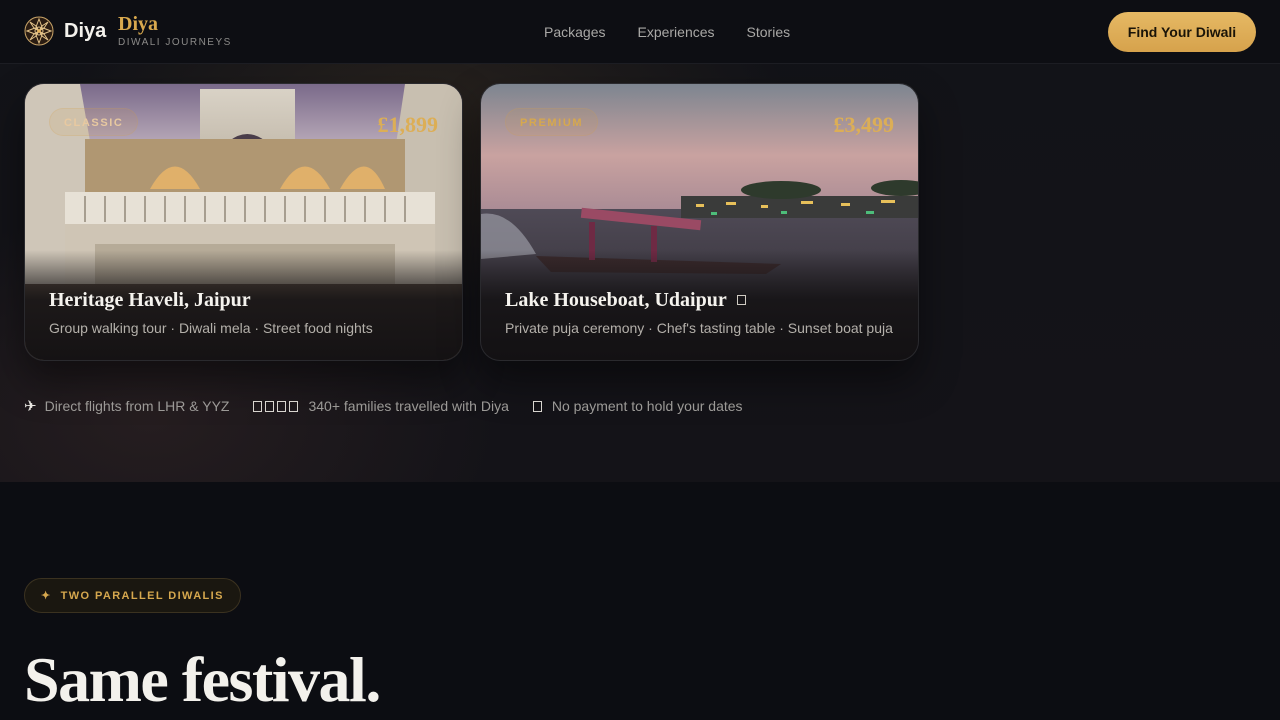 This screenshot has height=720, width=1280. What do you see at coordinates (675, 32) in the screenshot?
I see `nav-link-experiences: Experiences` at bounding box center [675, 32].